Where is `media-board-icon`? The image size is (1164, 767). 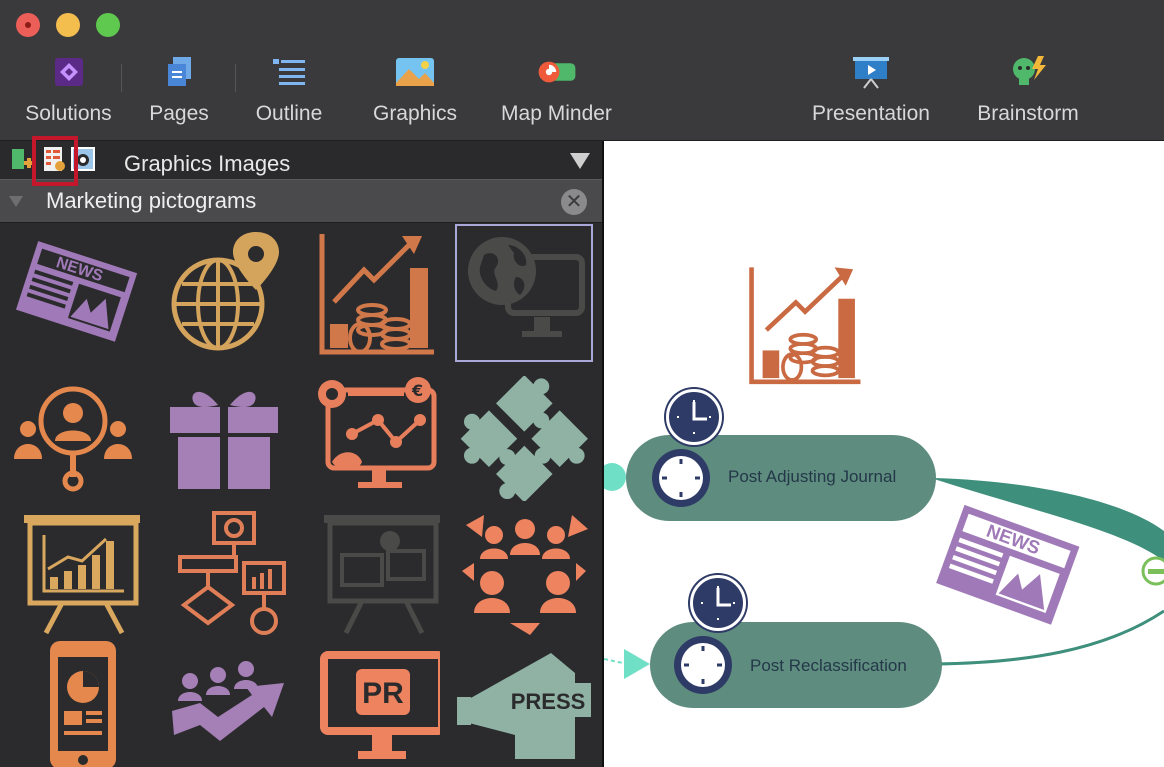
media-board-icon is located at coordinates (382, 574).